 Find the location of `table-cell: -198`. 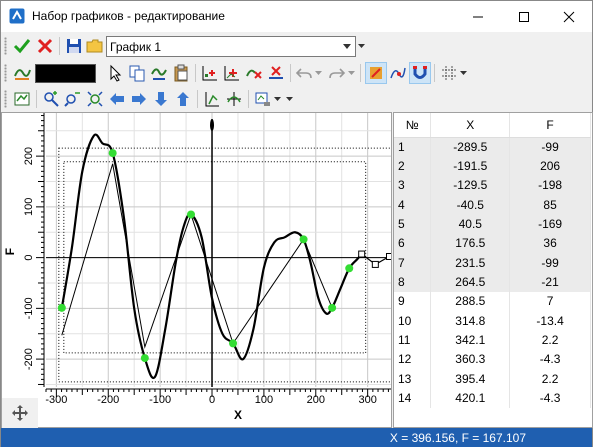

table-cell: -198 is located at coordinates (550, 185).